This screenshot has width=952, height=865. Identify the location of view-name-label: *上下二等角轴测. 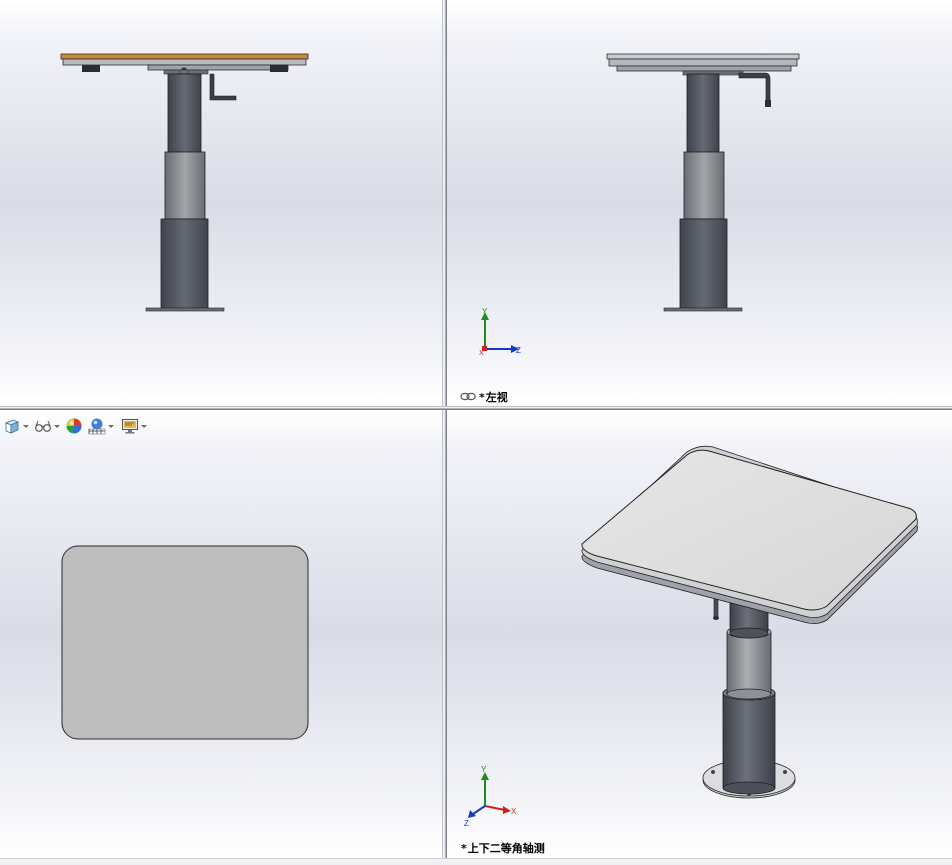
(503, 848).